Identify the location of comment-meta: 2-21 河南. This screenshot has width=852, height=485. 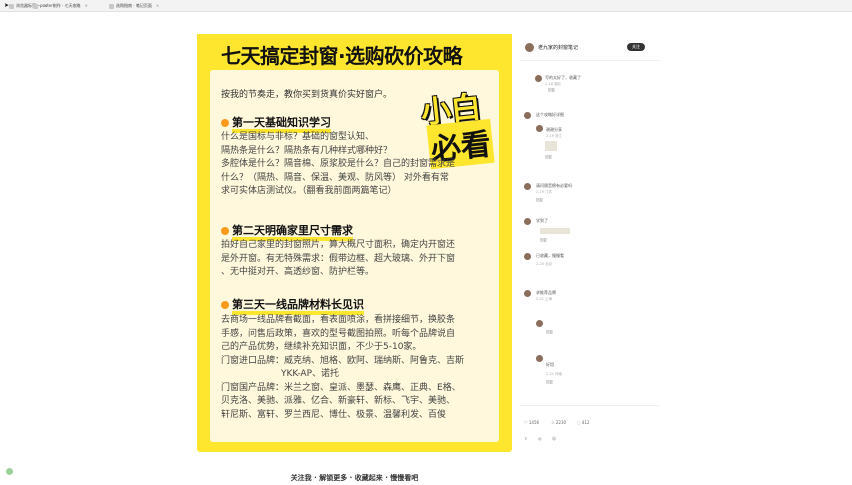
(554, 374).